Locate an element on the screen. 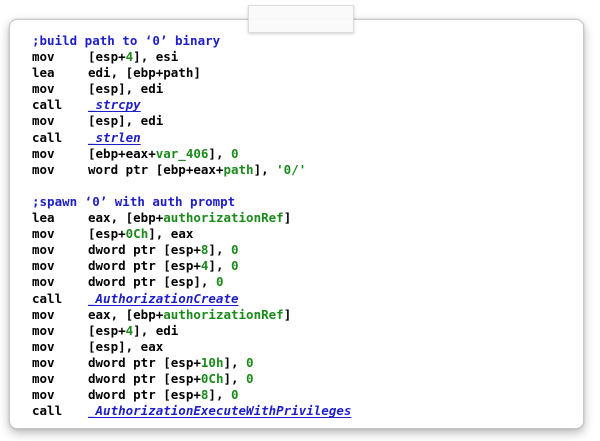  operand-text: [ebp+eax+ is located at coordinates (122, 153).